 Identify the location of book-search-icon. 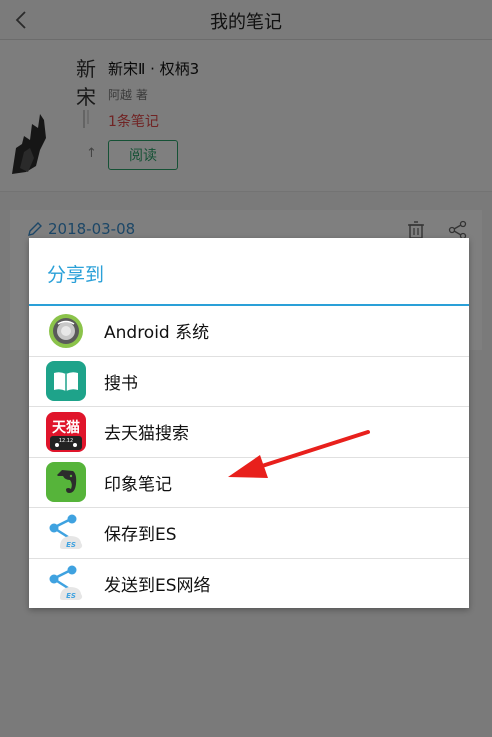
(66, 381).